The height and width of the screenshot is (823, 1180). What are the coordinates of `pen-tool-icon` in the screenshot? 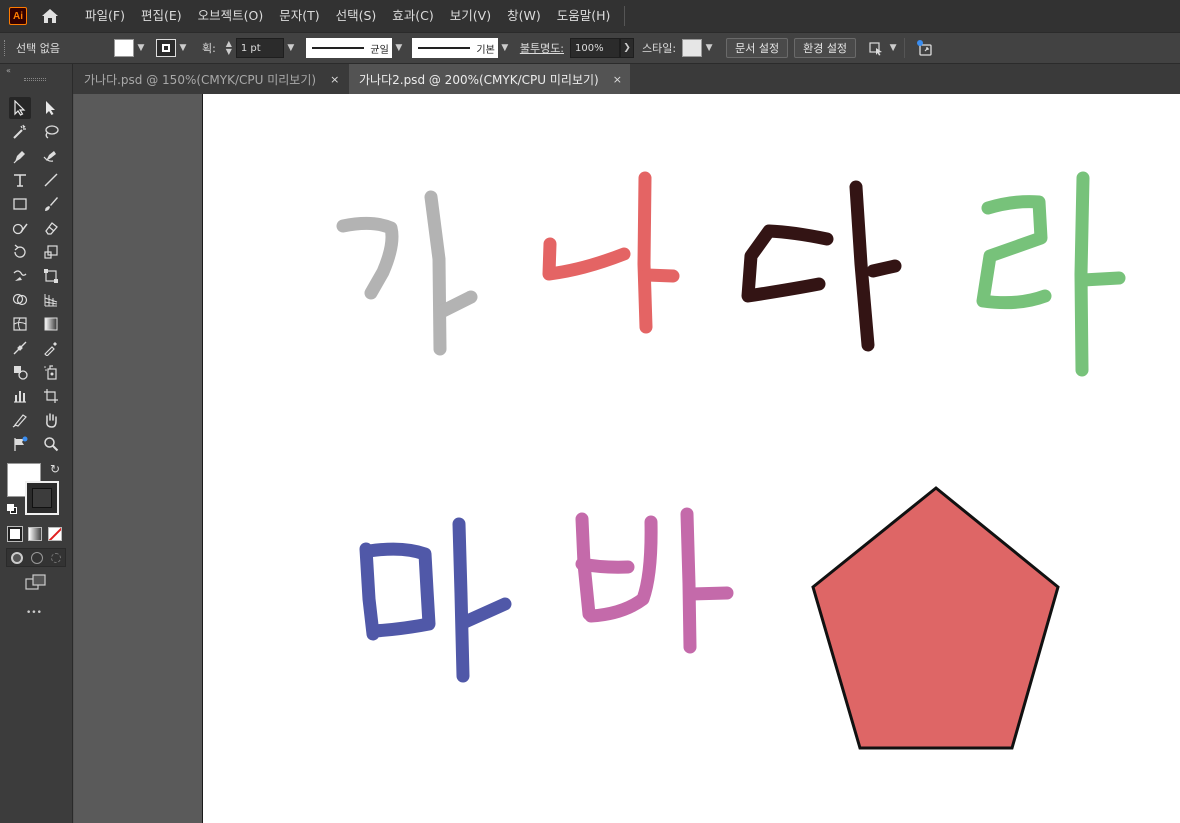 It's located at (20, 156).